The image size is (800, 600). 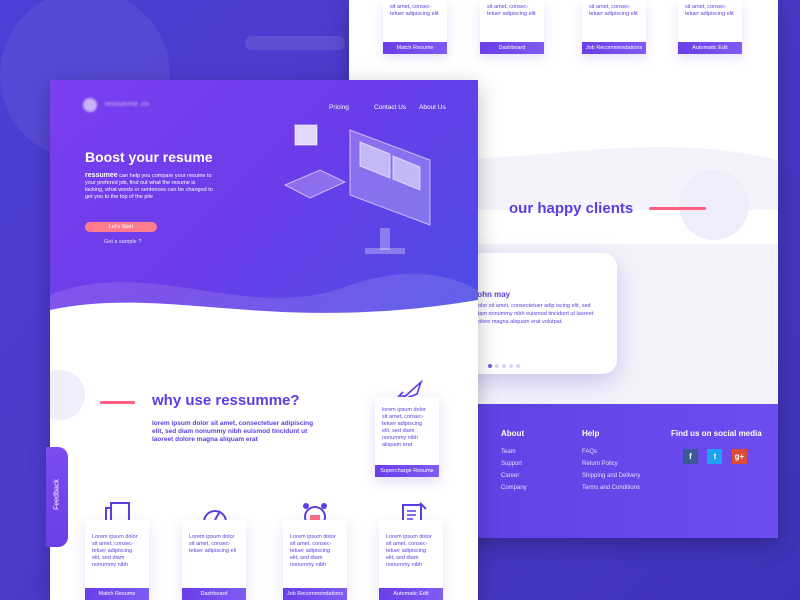 I want to click on footer-link-support: Support, so click(x=514, y=464).